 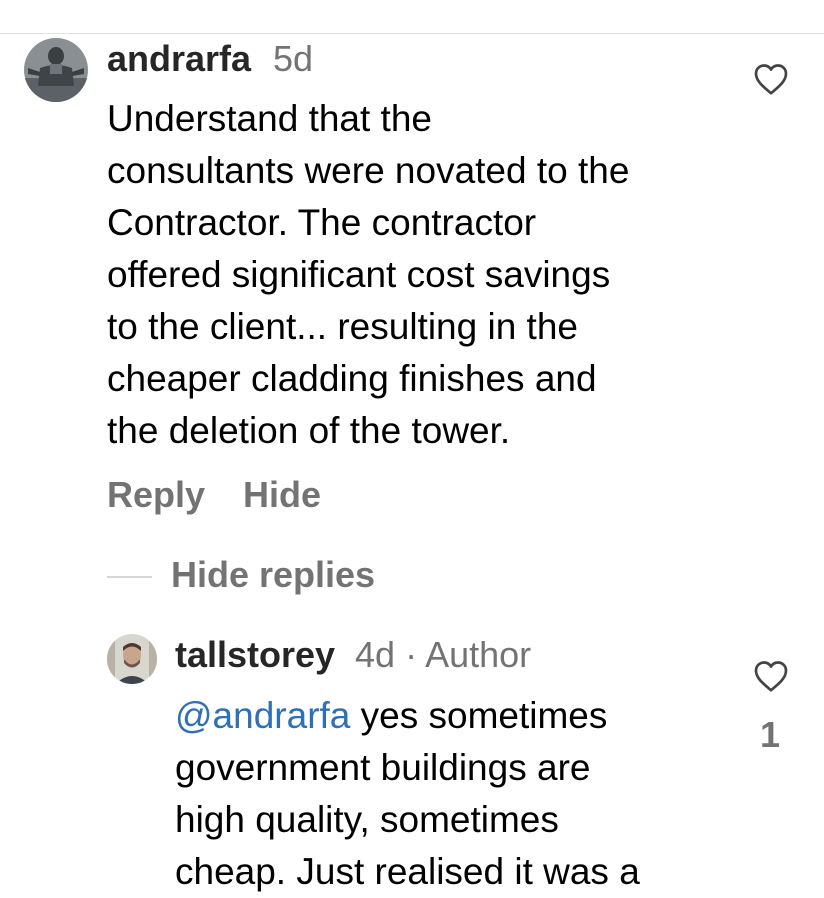 What do you see at coordinates (479, 715) in the screenshot?
I see `reply-text-start: yes sometimes` at bounding box center [479, 715].